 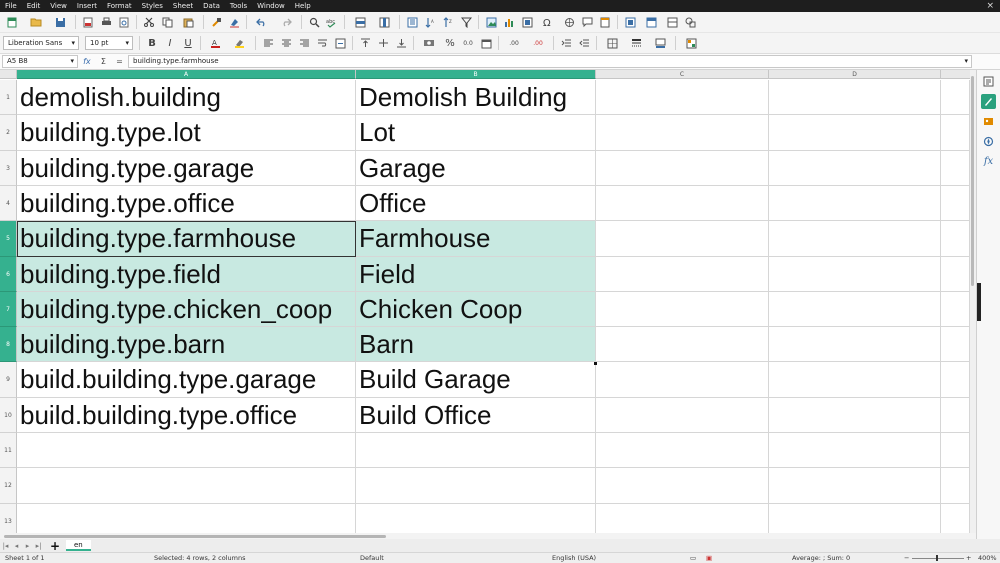 I want to click on hyperlink-icon, so click(x=569, y=22).